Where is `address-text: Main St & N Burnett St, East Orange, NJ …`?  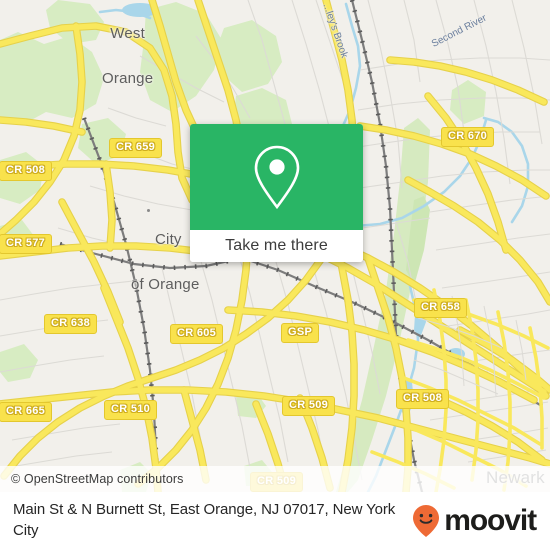 address-text: Main St & N Burnett St, East Orange, NJ … is located at coordinates (204, 520).